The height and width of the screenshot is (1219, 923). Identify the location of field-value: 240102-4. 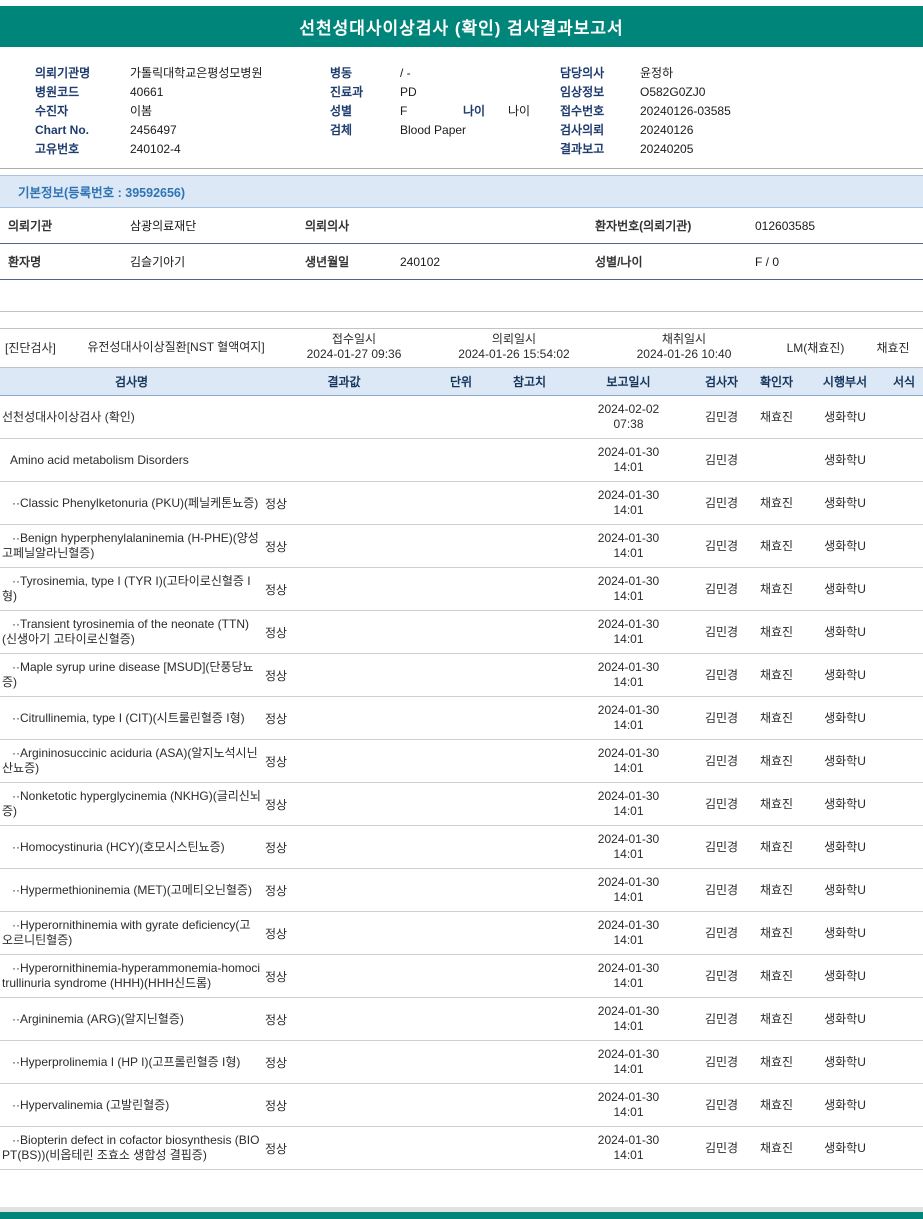
(155, 148).